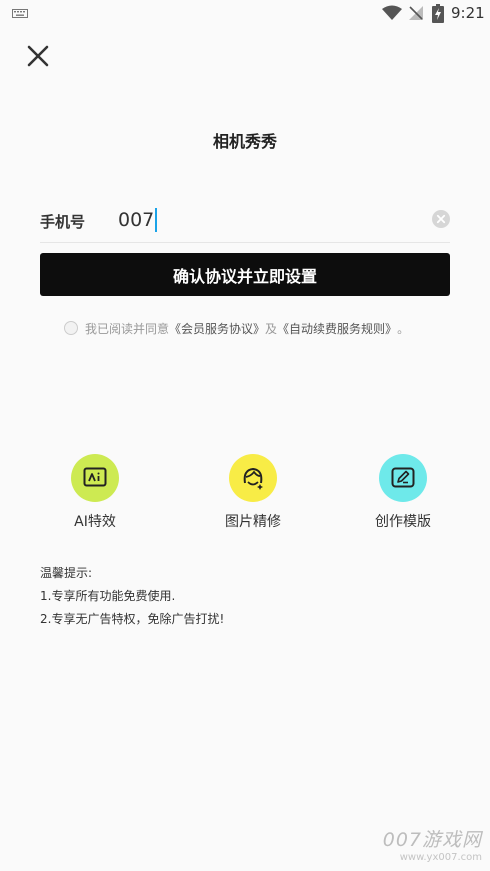 This screenshot has height=871, width=490. What do you see at coordinates (127, 328) in the screenshot?
I see `agreement-prefix: 我已阅读并同意` at bounding box center [127, 328].